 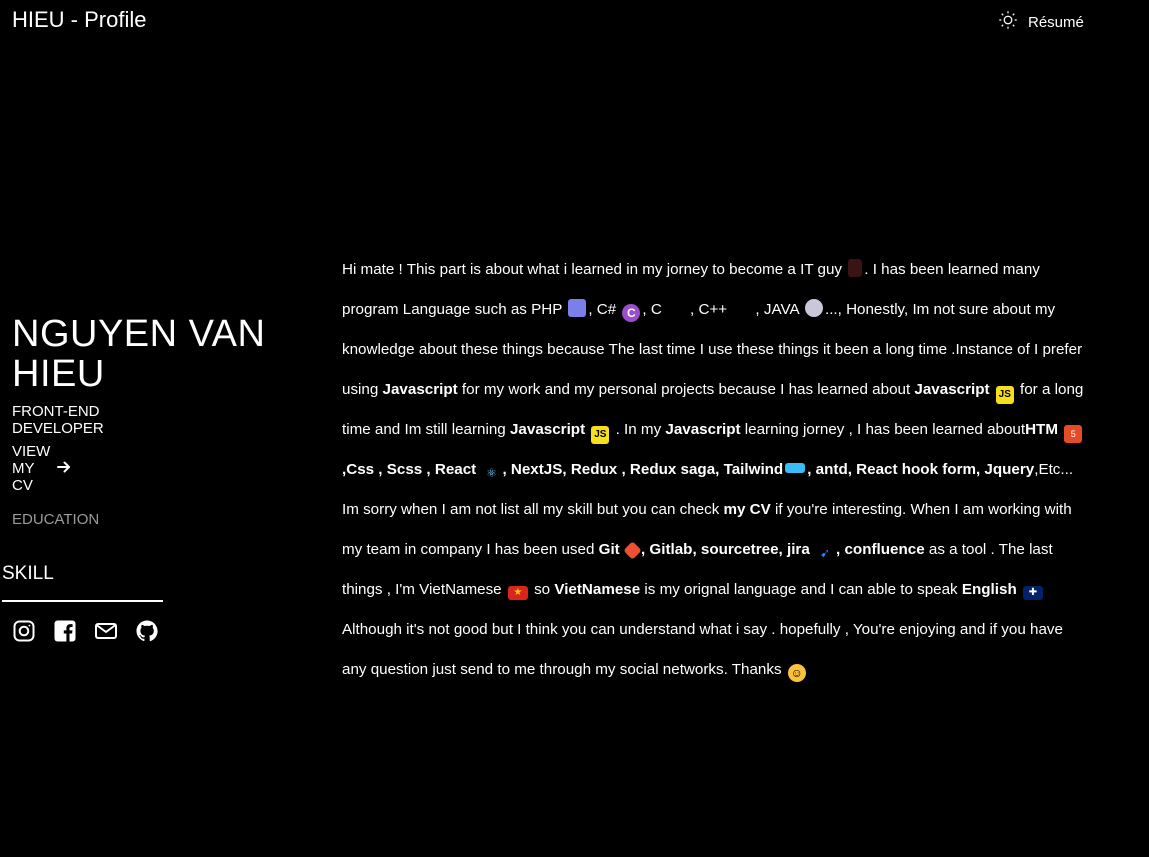 What do you see at coordinates (64, 469) in the screenshot?
I see `arrow-right-icon` at bounding box center [64, 469].